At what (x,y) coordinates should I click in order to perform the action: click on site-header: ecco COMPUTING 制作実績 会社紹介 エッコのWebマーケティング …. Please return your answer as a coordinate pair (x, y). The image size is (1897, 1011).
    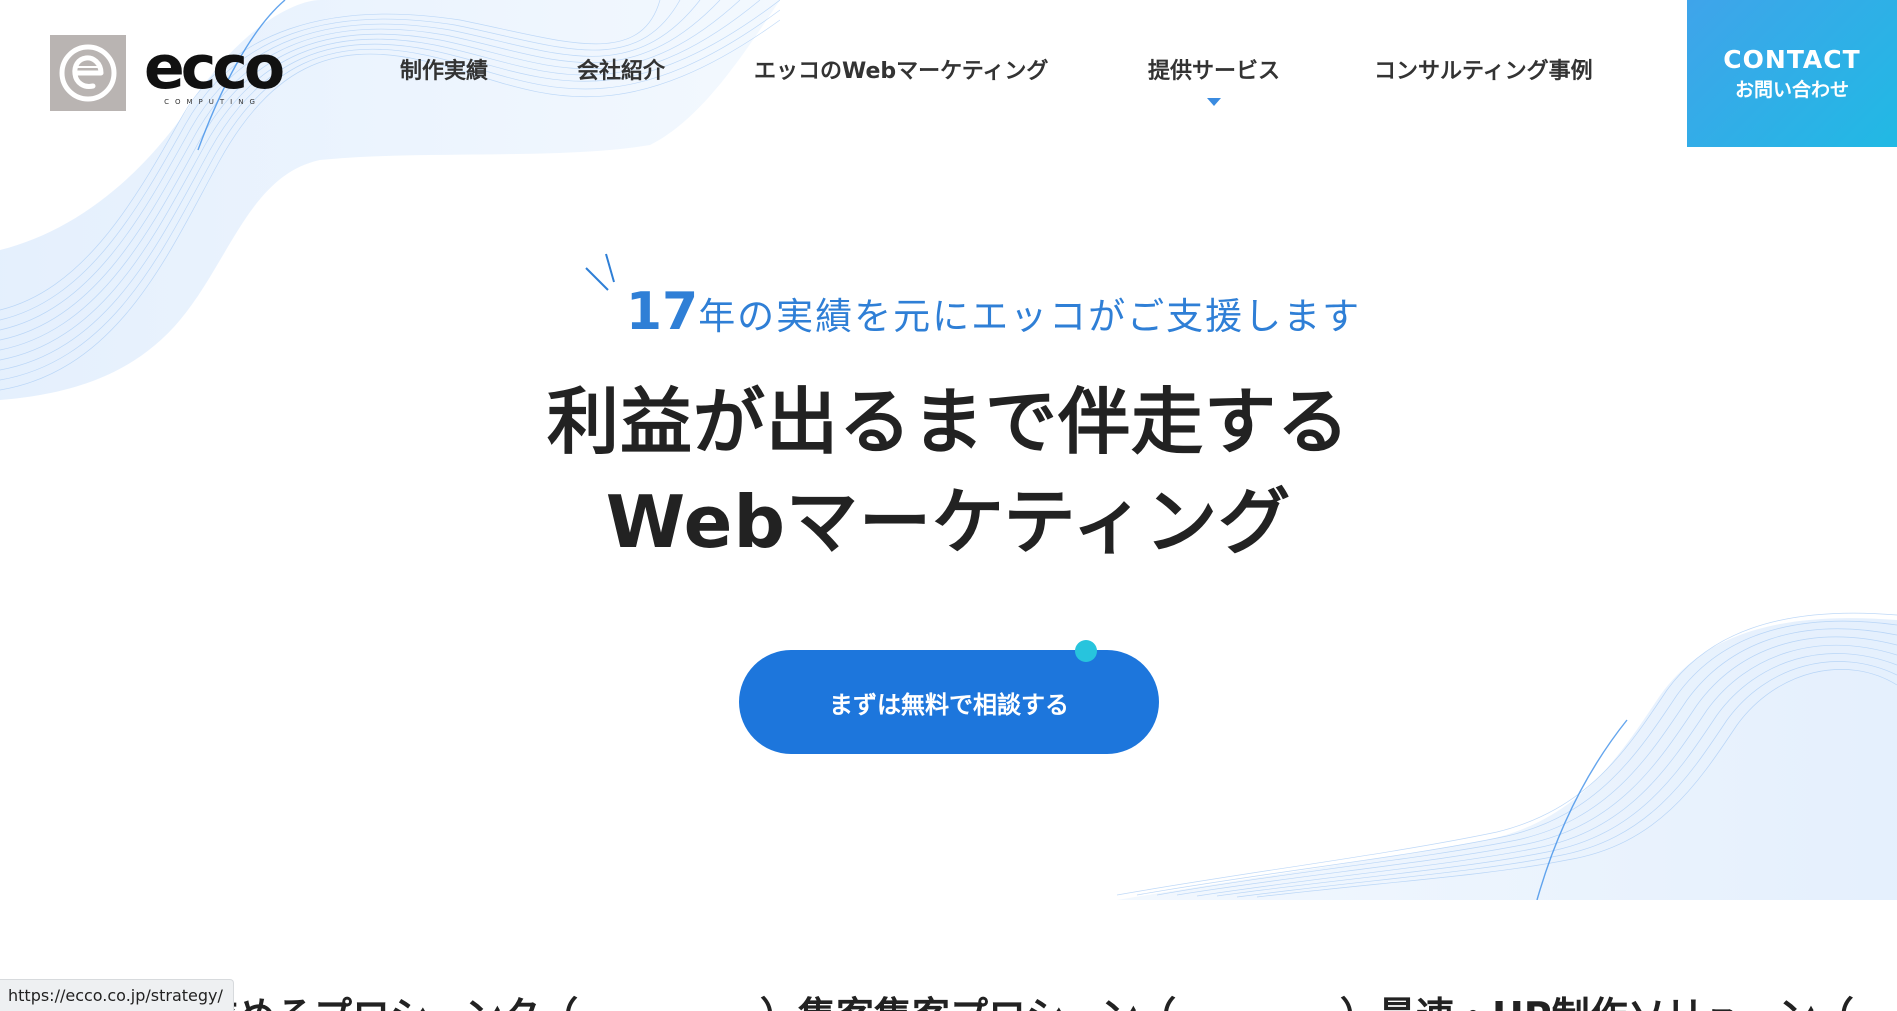
    Looking at the image, I should click on (948, 74).